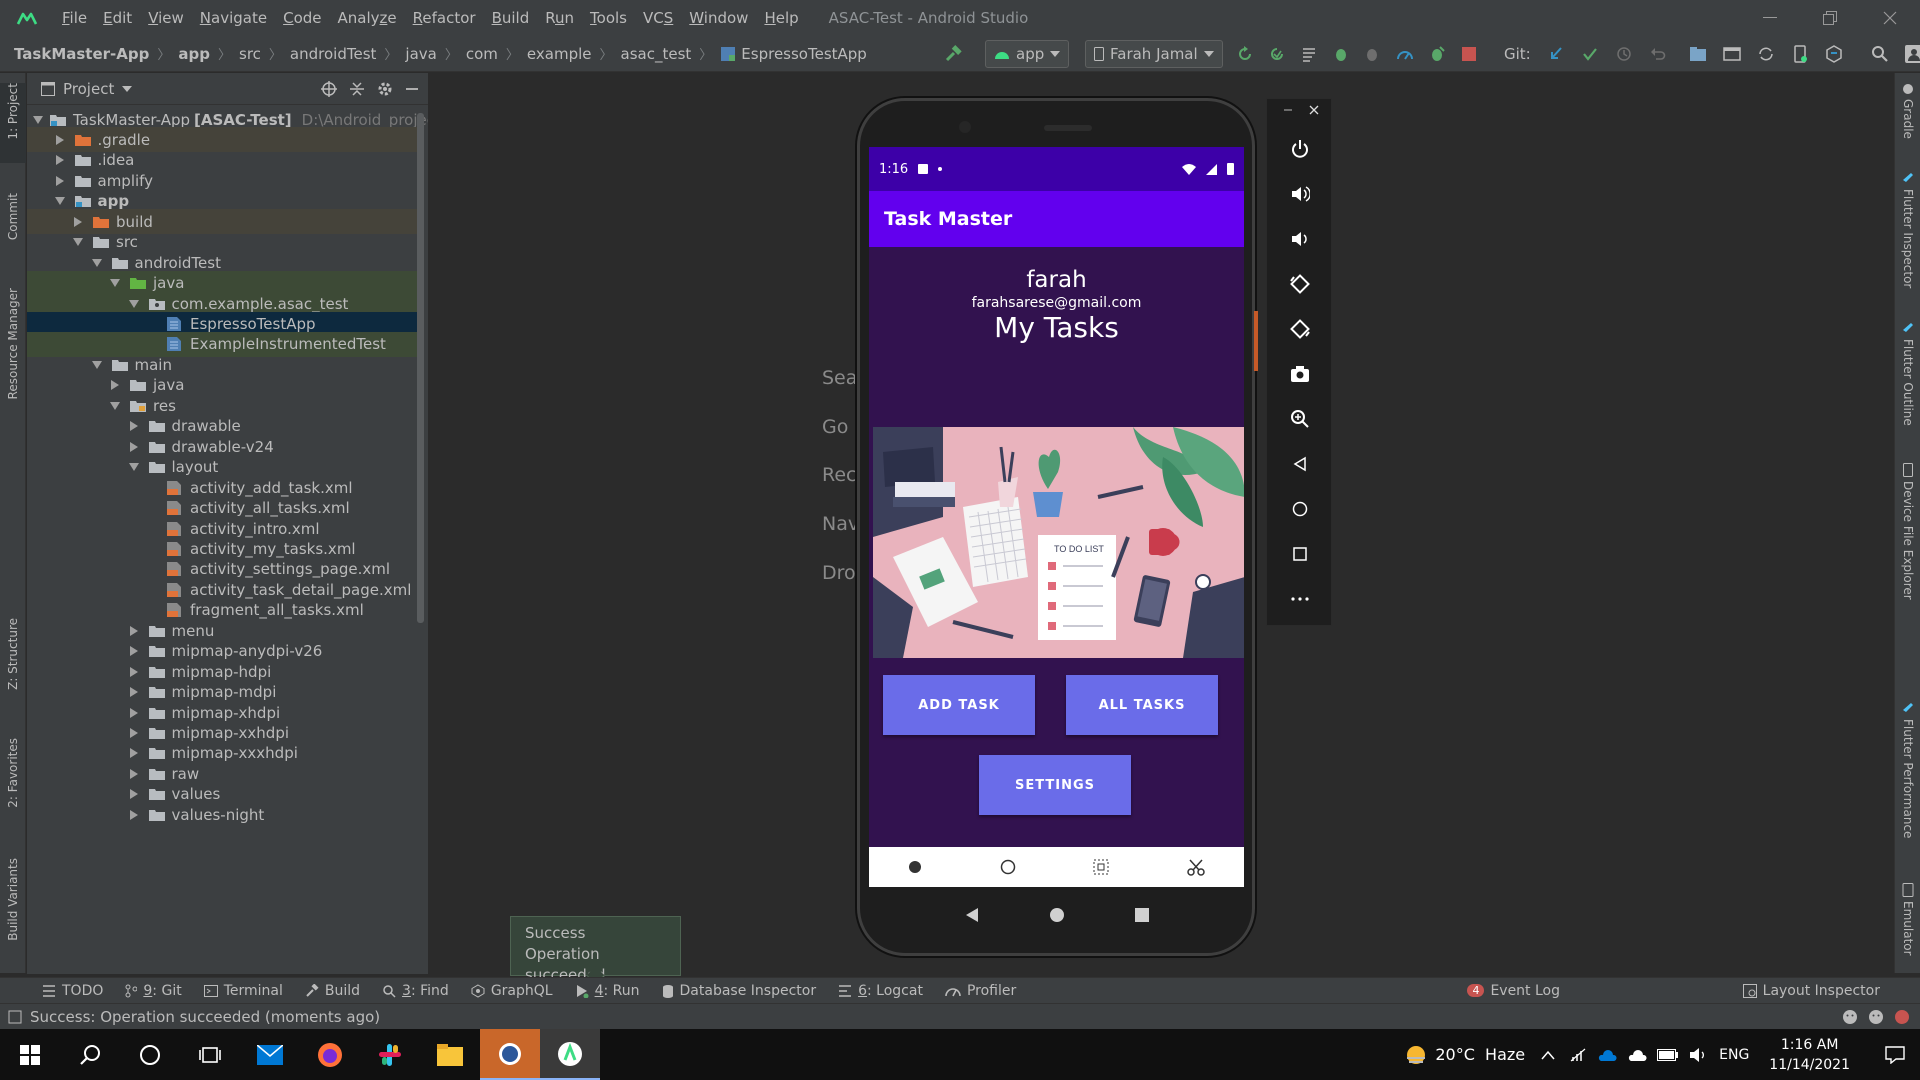  I want to click on tool-tab-emulator: Emulator, so click(1907, 919).